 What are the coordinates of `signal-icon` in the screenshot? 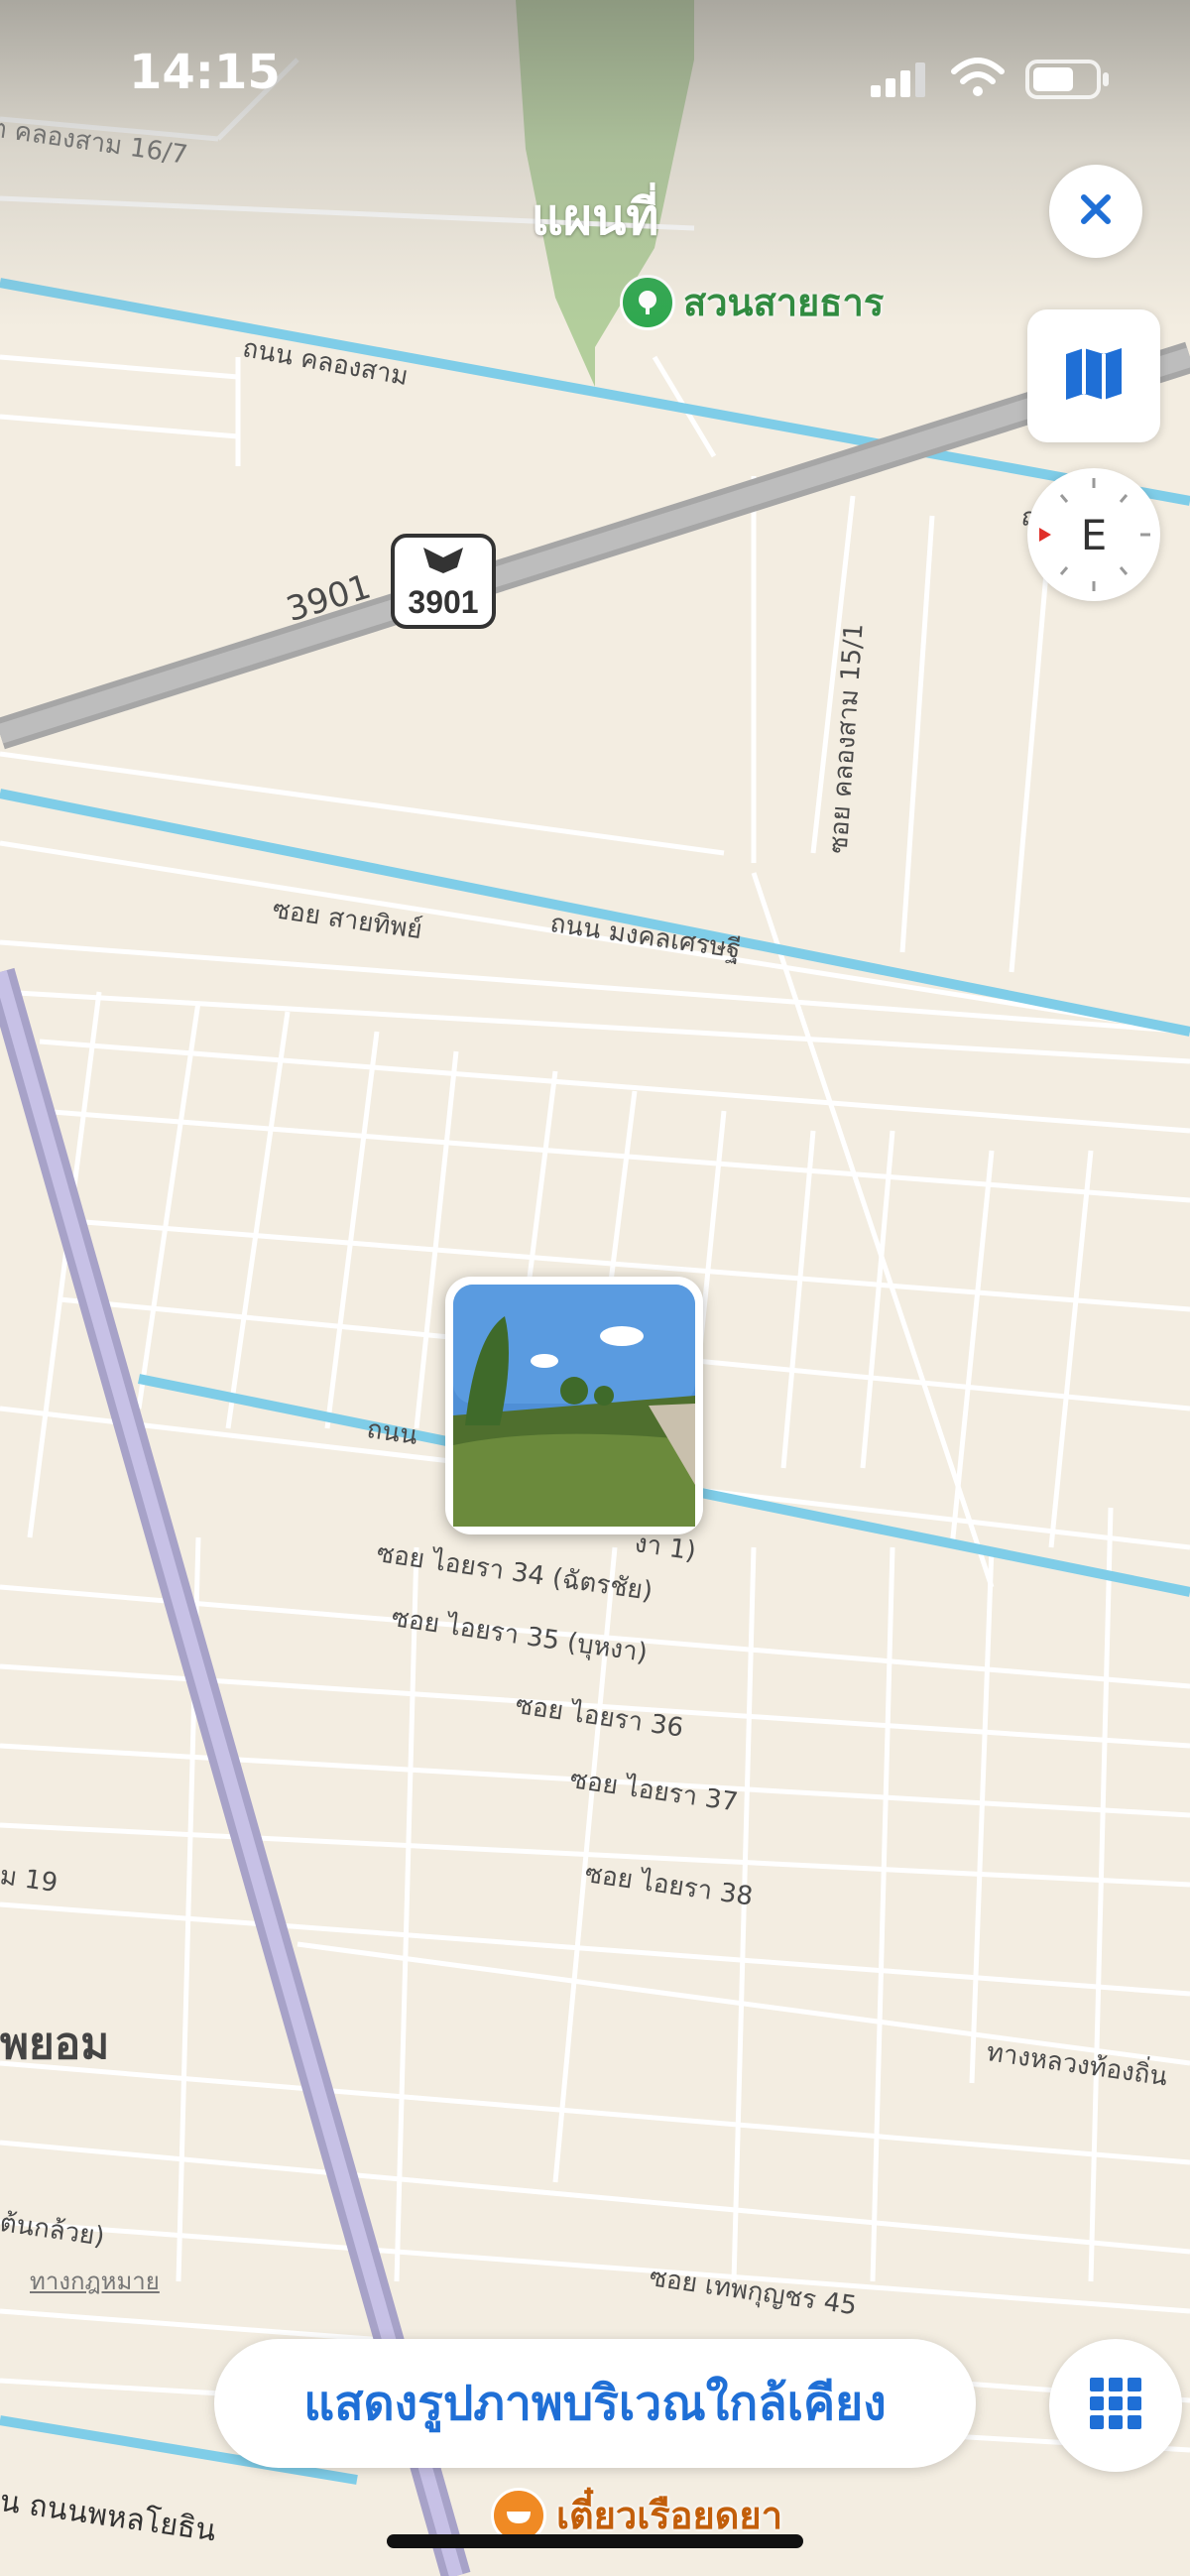 It's located at (900, 81).